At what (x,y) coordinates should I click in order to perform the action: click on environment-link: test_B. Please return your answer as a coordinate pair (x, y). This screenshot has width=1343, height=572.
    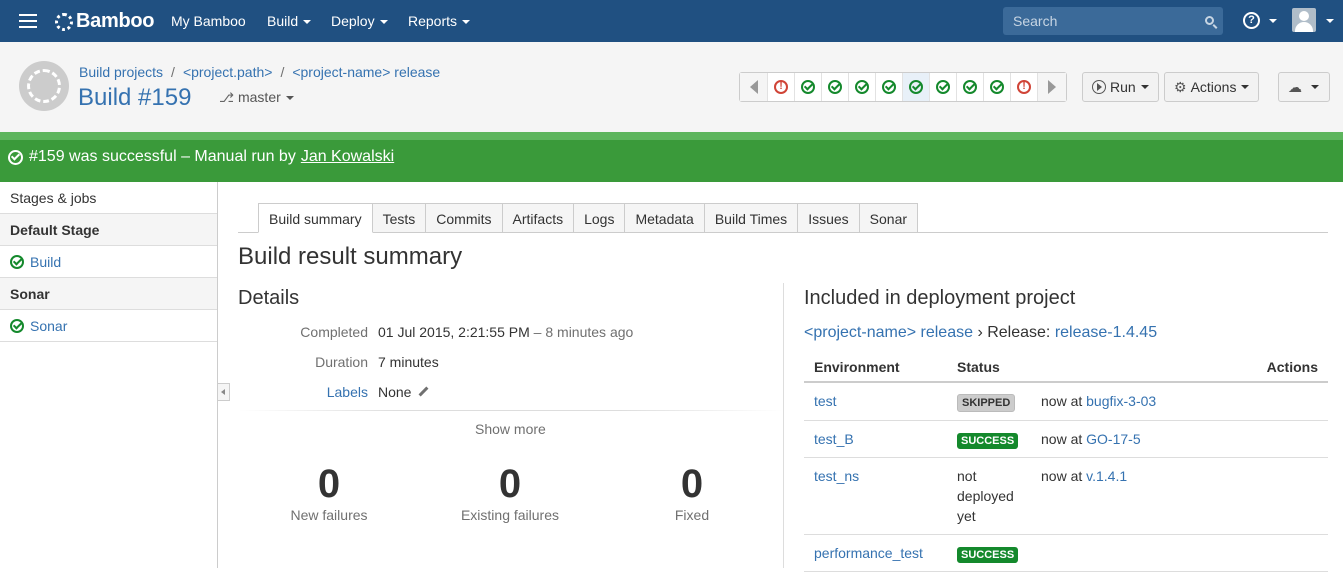
    Looking at the image, I should click on (834, 439).